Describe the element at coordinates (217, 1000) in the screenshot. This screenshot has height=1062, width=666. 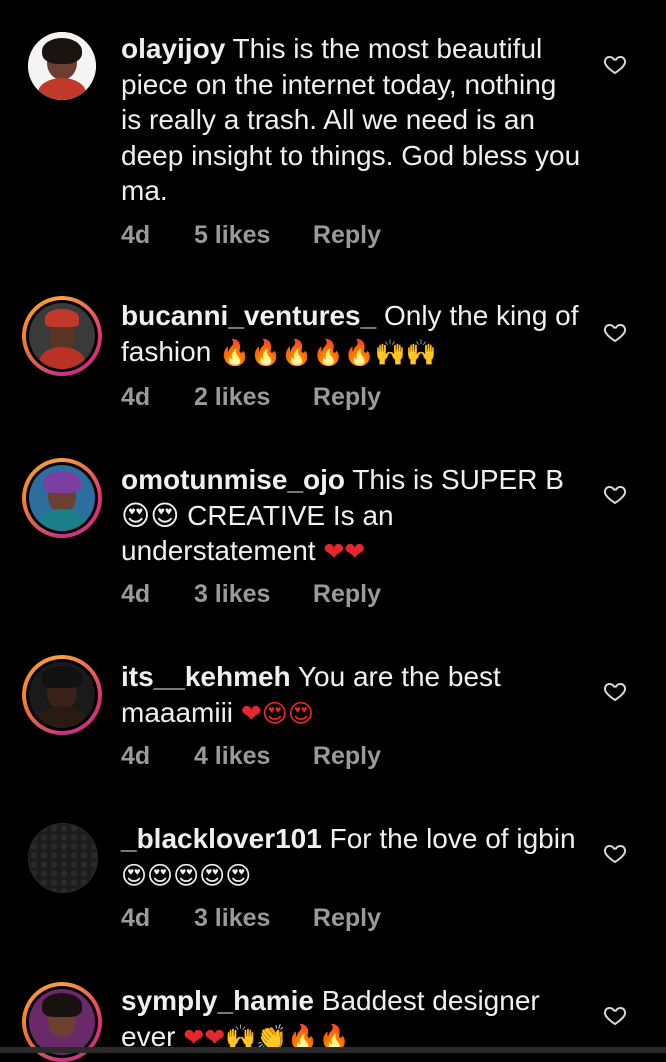
I see `comment-username: symply_hamie` at that location.